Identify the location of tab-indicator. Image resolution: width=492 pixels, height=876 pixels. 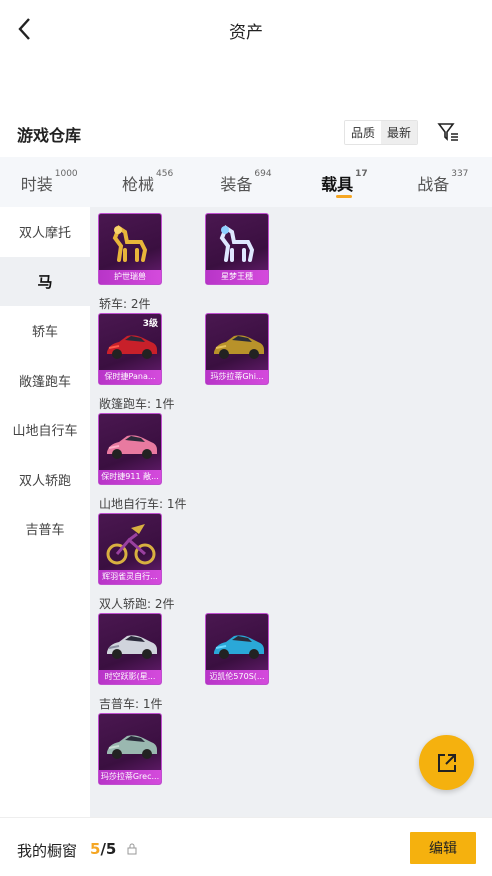
(344, 196).